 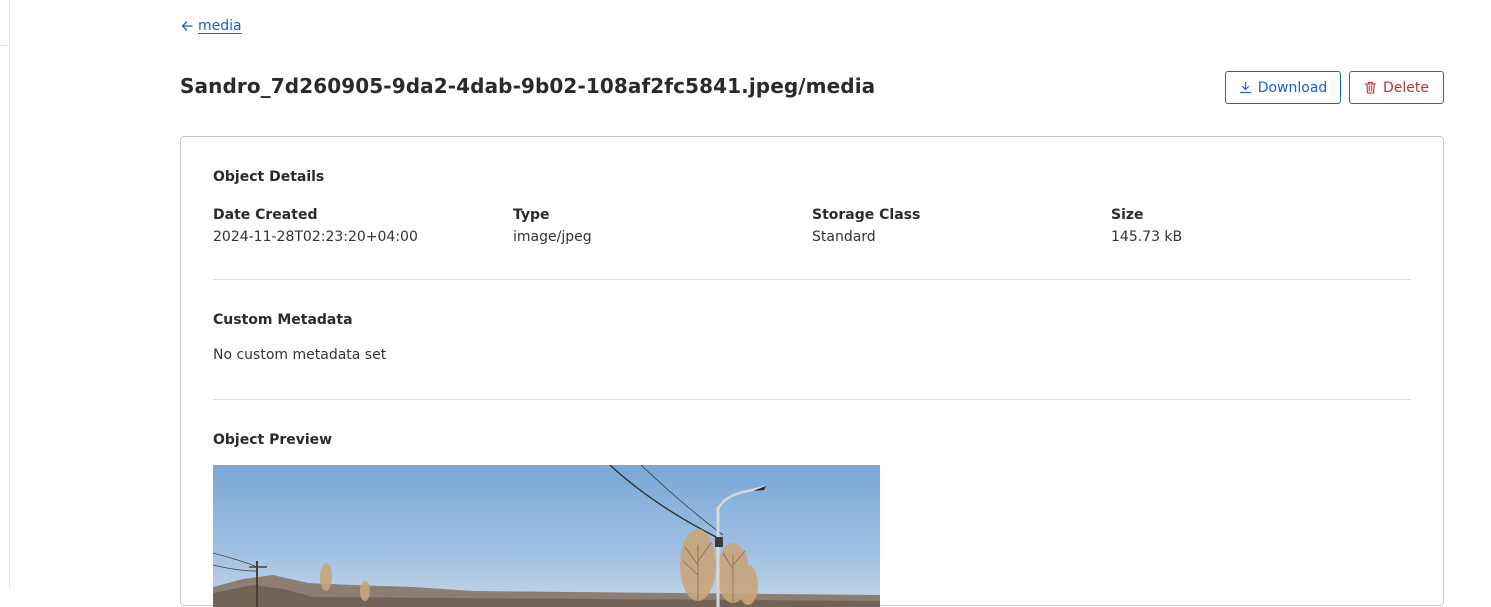 I want to click on detail-label: Size, so click(x=1127, y=215).